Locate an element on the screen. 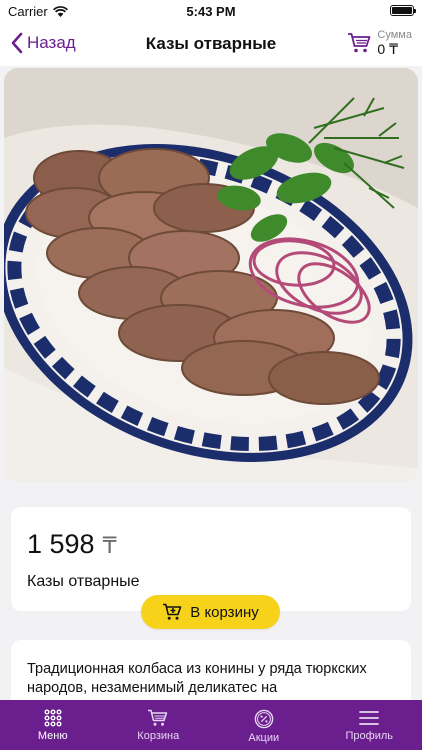 Image resolution: width=422 pixels, height=750 pixels. product-name: Казы отварные is located at coordinates (83, 581).